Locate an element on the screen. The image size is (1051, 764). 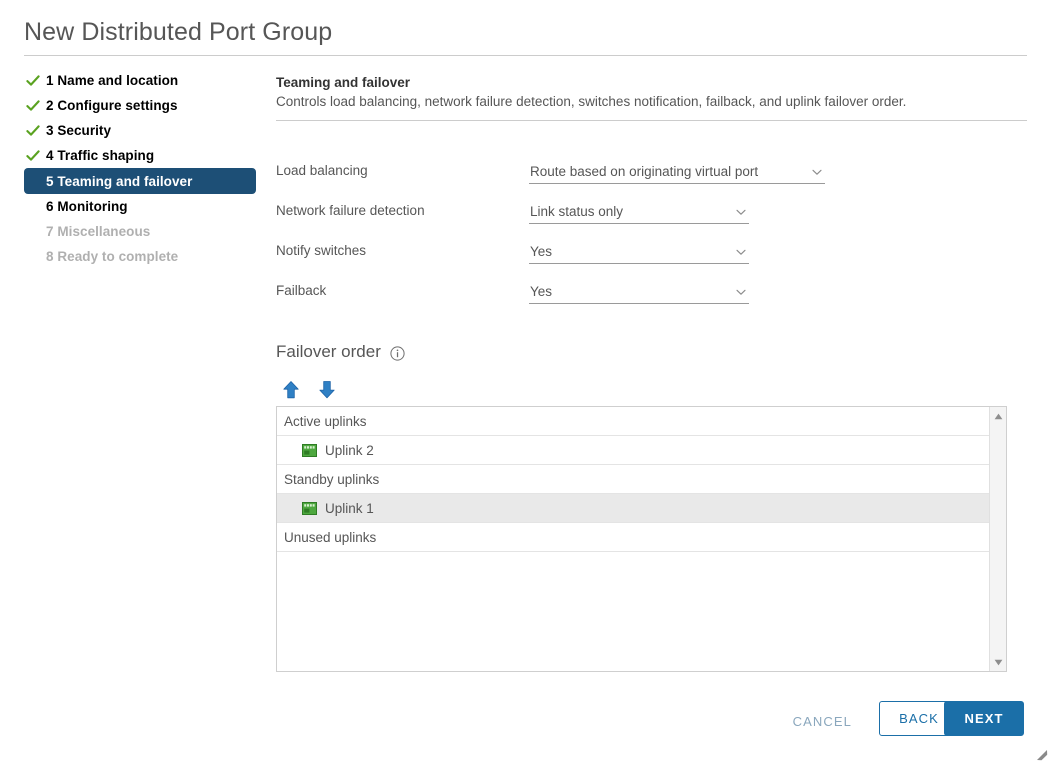
failover-order-scrollbar is located at coordinates (997, 539).